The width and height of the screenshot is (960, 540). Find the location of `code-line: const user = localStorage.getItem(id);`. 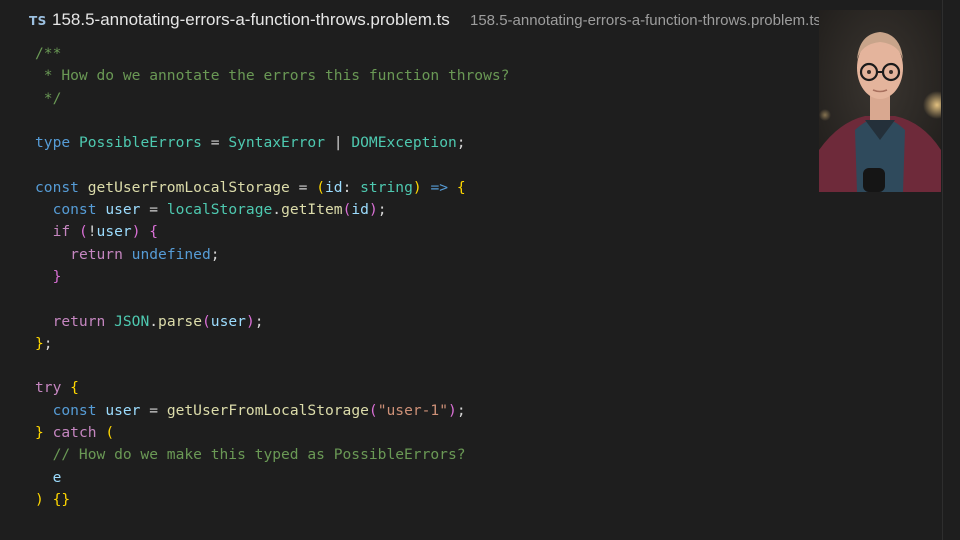

code-line: const user = localStorage.getItem(id); is located at coordinates (425, 210).